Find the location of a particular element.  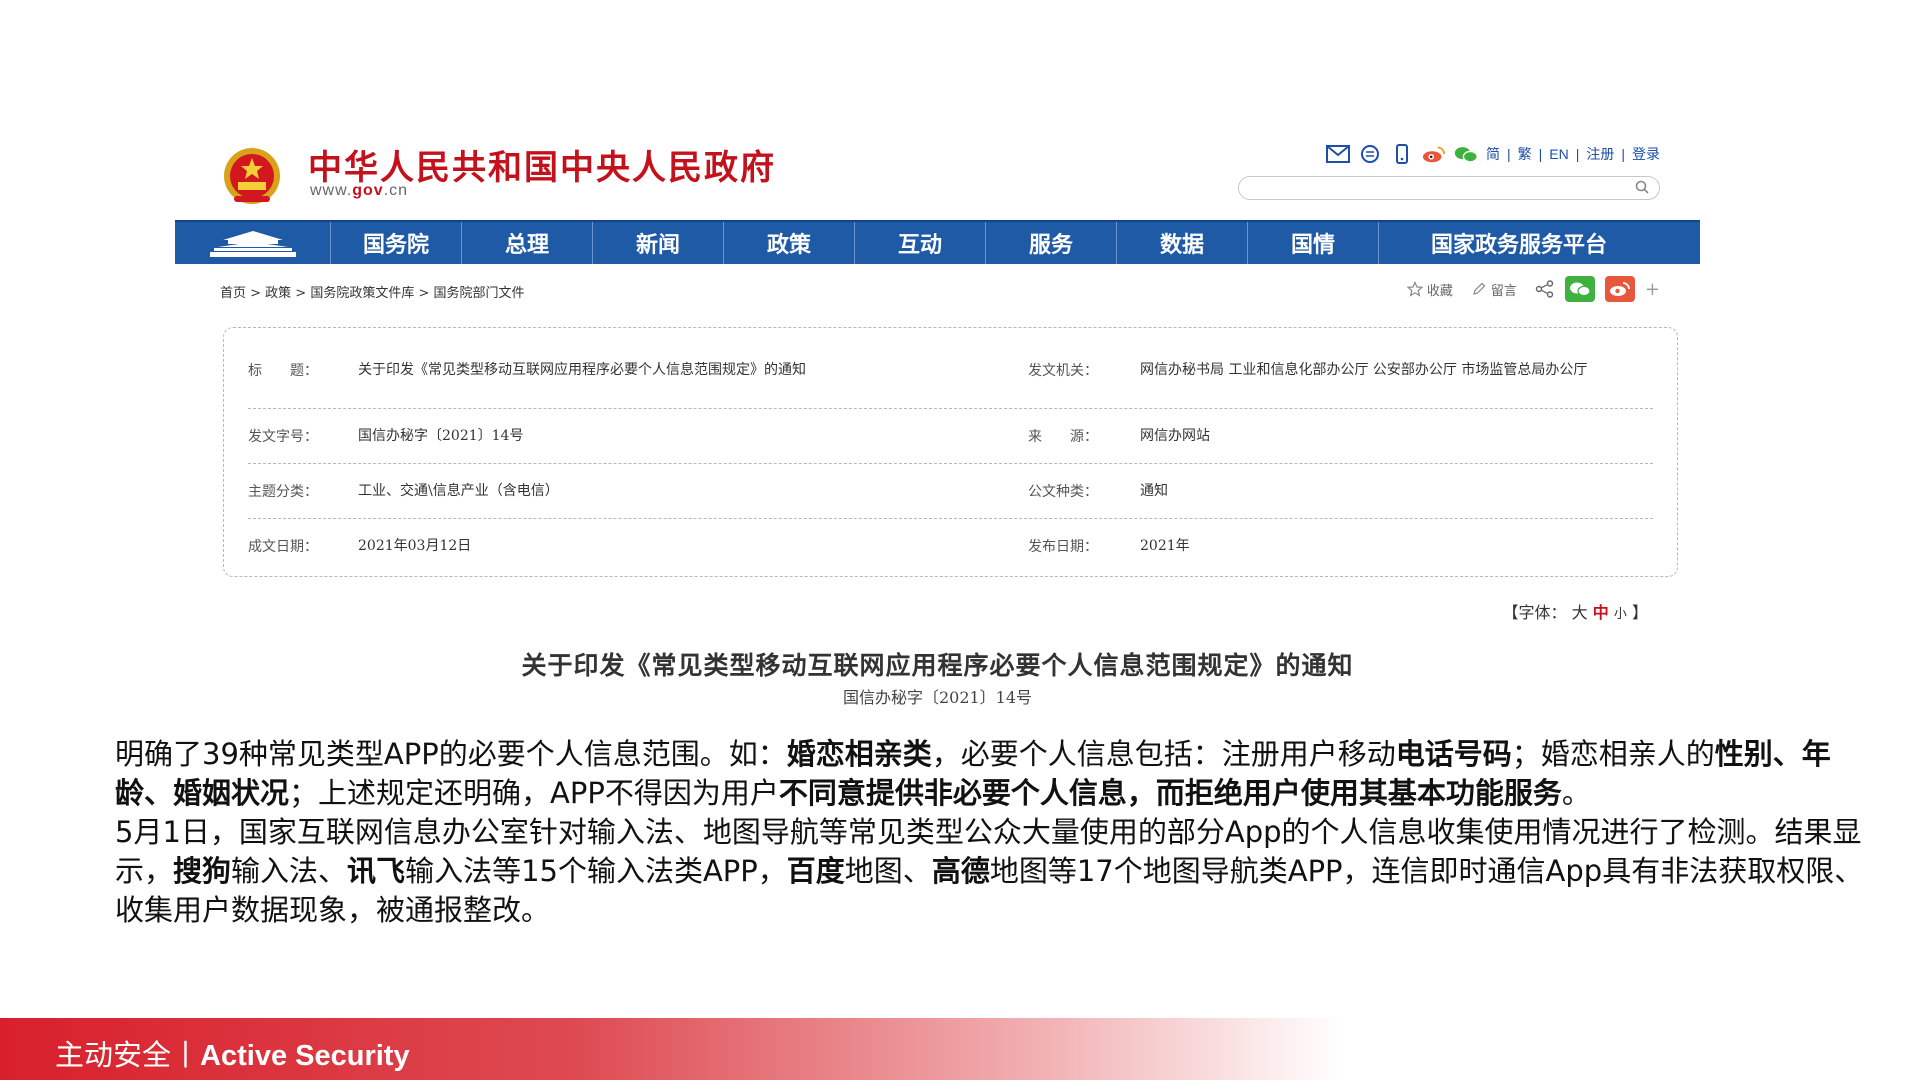

main-nav: 国务院 总理 新闻 政策 互动 服务 数据 国情 国家政务服务平台 is located at coordinates (937, 242).